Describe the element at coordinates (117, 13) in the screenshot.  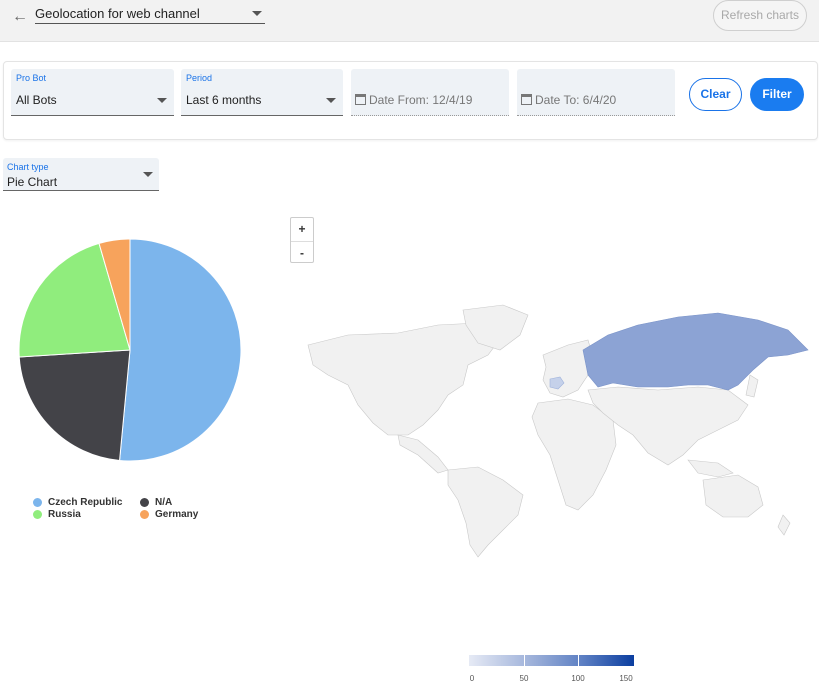
I see `channel-select-value: Geolocation for web channel` at that location.